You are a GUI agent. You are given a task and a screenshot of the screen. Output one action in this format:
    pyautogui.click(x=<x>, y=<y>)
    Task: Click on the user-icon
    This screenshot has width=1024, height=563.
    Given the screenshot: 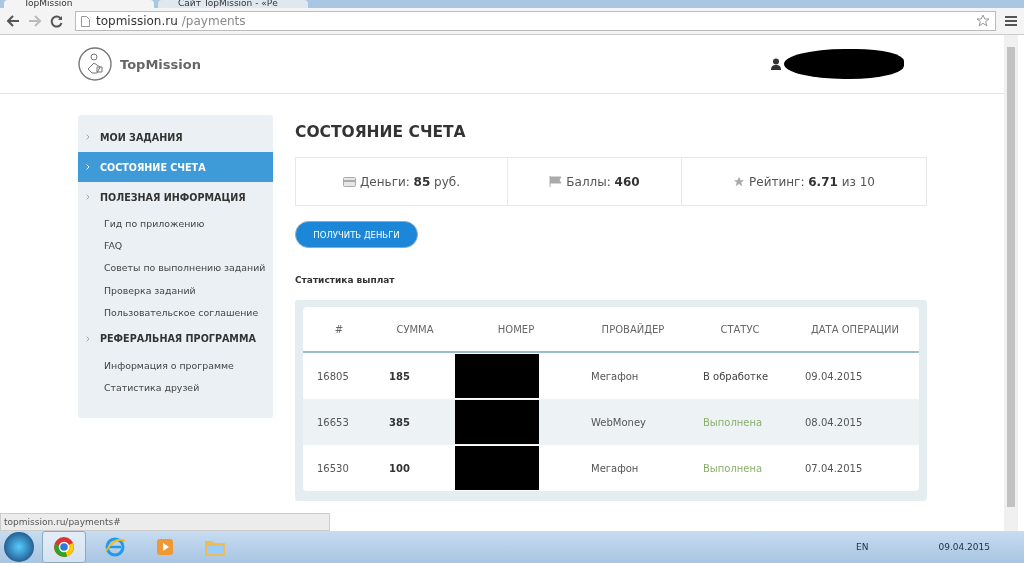 What is the action you would take?
    pyautogui.click(x=776, y=64)
    